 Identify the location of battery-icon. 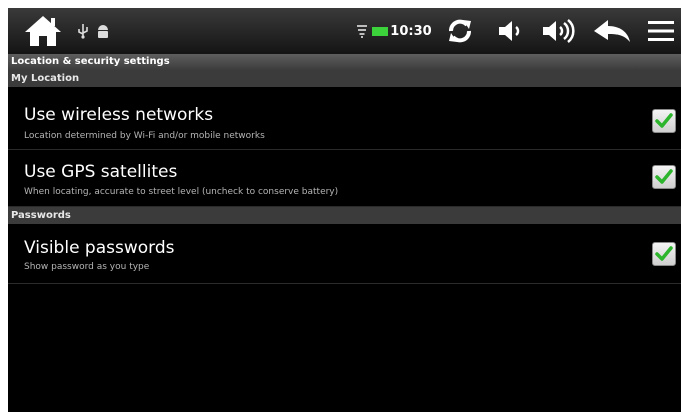
(380, 31).